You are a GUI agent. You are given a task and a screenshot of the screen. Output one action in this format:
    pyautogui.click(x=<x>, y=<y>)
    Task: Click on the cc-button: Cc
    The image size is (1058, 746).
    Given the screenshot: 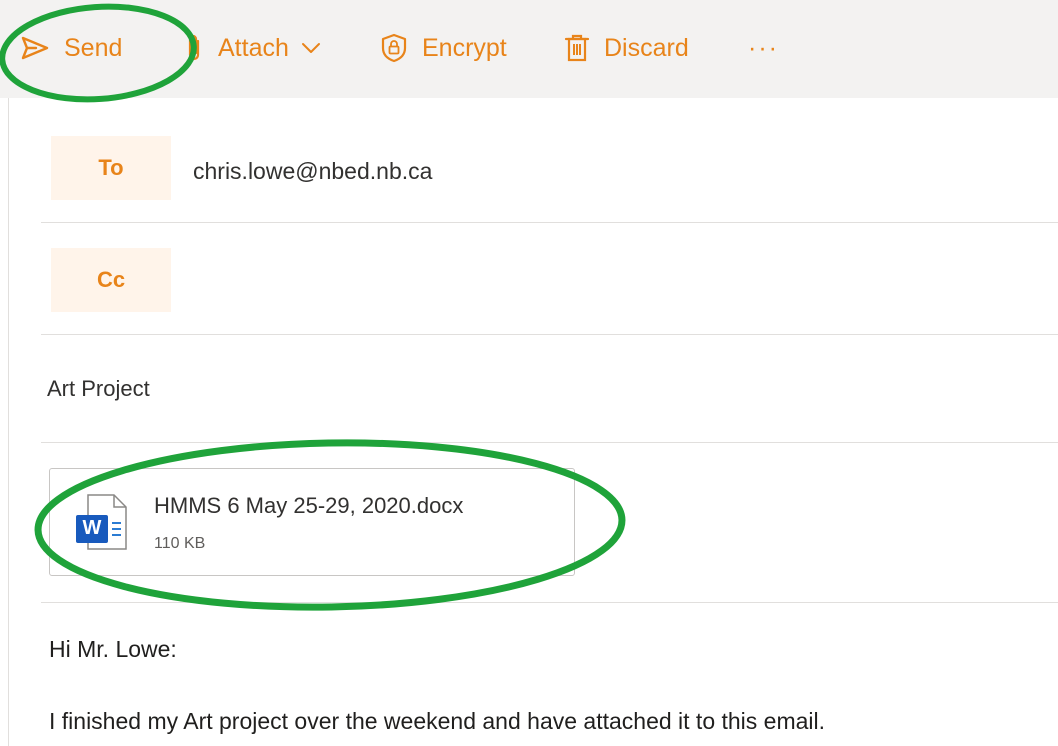 What is the action you would take?
    pyautogui.click(x=111, y=280)
    